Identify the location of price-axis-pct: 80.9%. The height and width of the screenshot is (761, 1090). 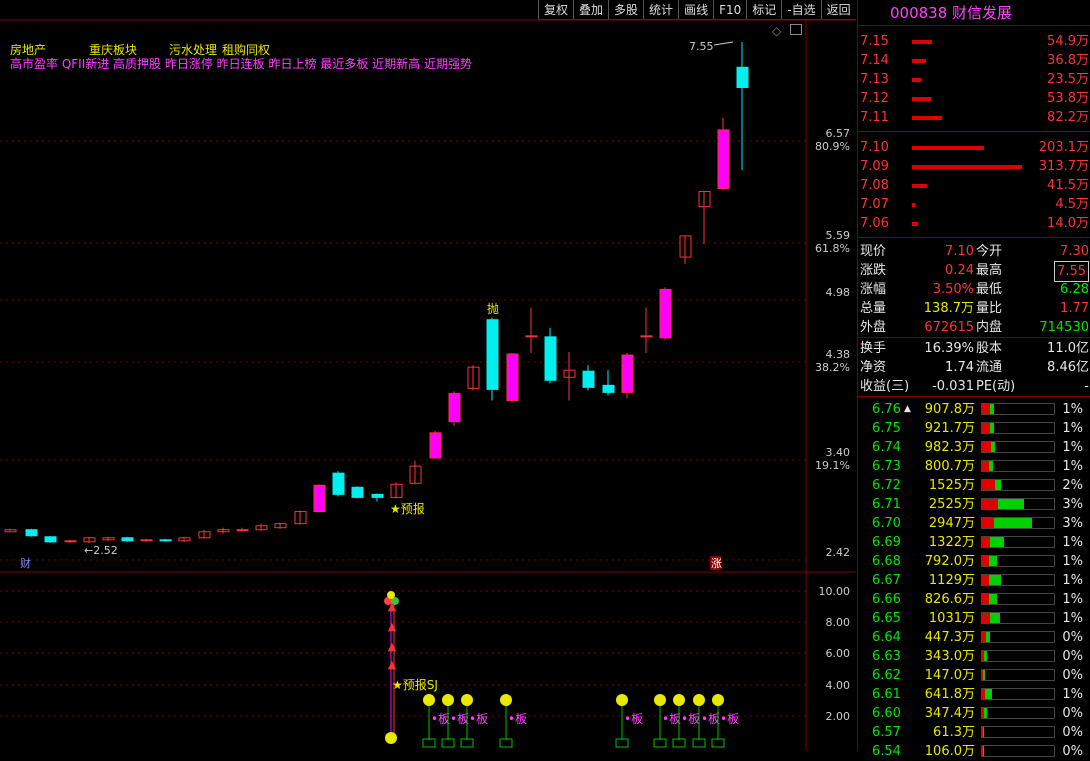
(832, 146).